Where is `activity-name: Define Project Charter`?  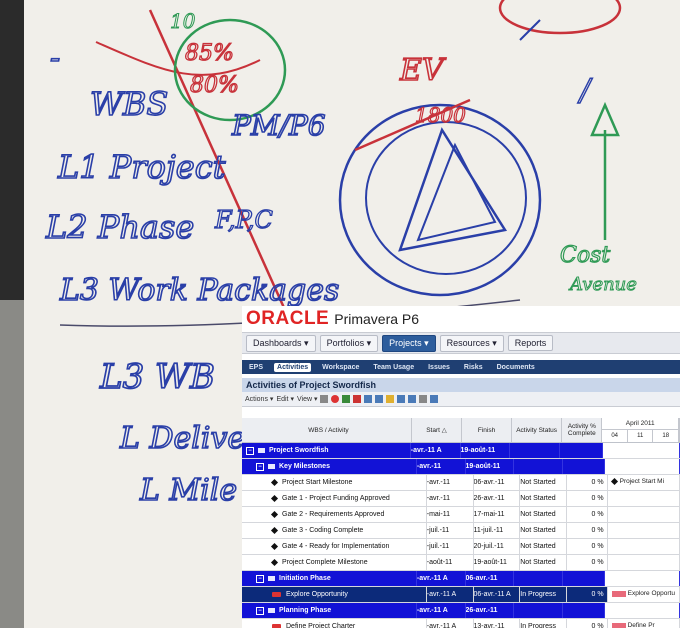 activity-name: Define Project Charter is located at coordinates (321, 625).